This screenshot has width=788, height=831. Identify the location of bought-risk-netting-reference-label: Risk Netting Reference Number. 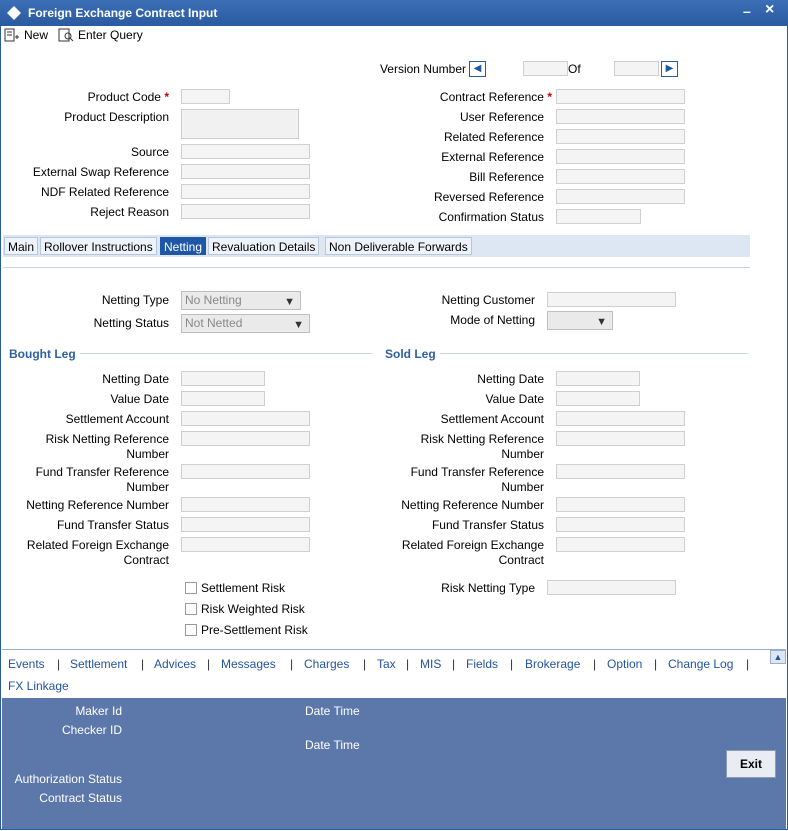
(89, 447).